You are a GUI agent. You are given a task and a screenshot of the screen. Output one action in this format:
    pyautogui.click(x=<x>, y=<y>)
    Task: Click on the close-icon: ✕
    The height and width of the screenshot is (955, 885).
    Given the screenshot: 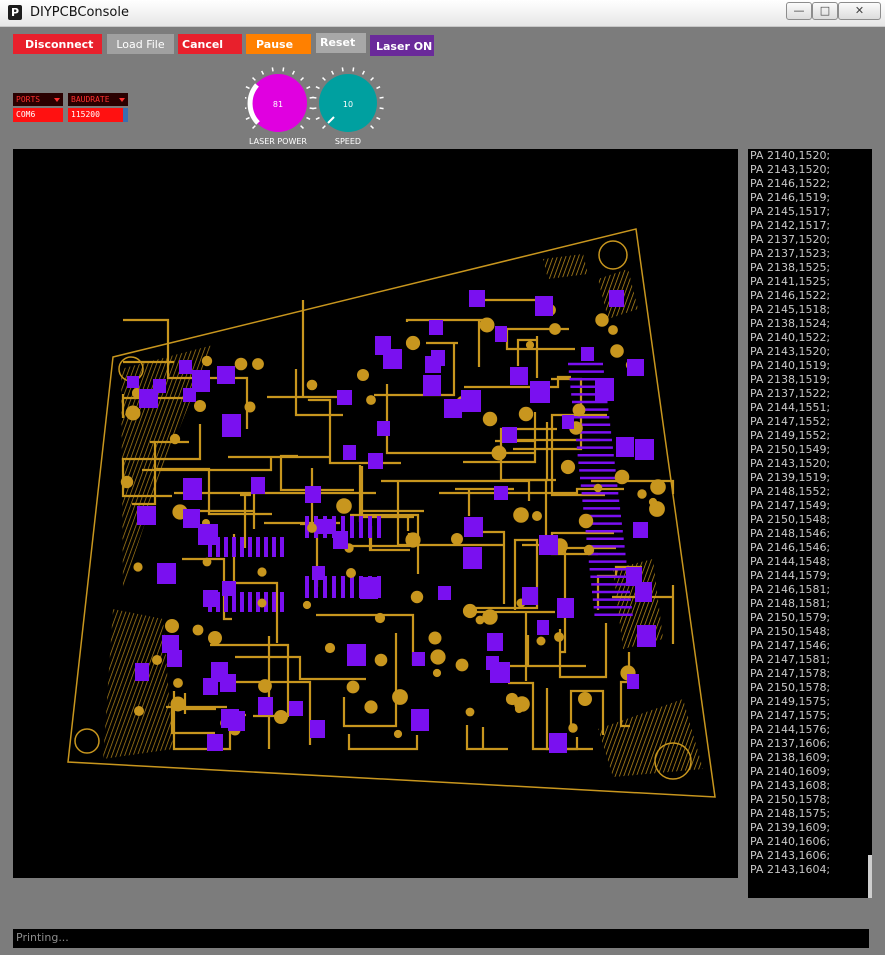 What is the action you would take?
    pyautogui.click(x=859, y=10)
    